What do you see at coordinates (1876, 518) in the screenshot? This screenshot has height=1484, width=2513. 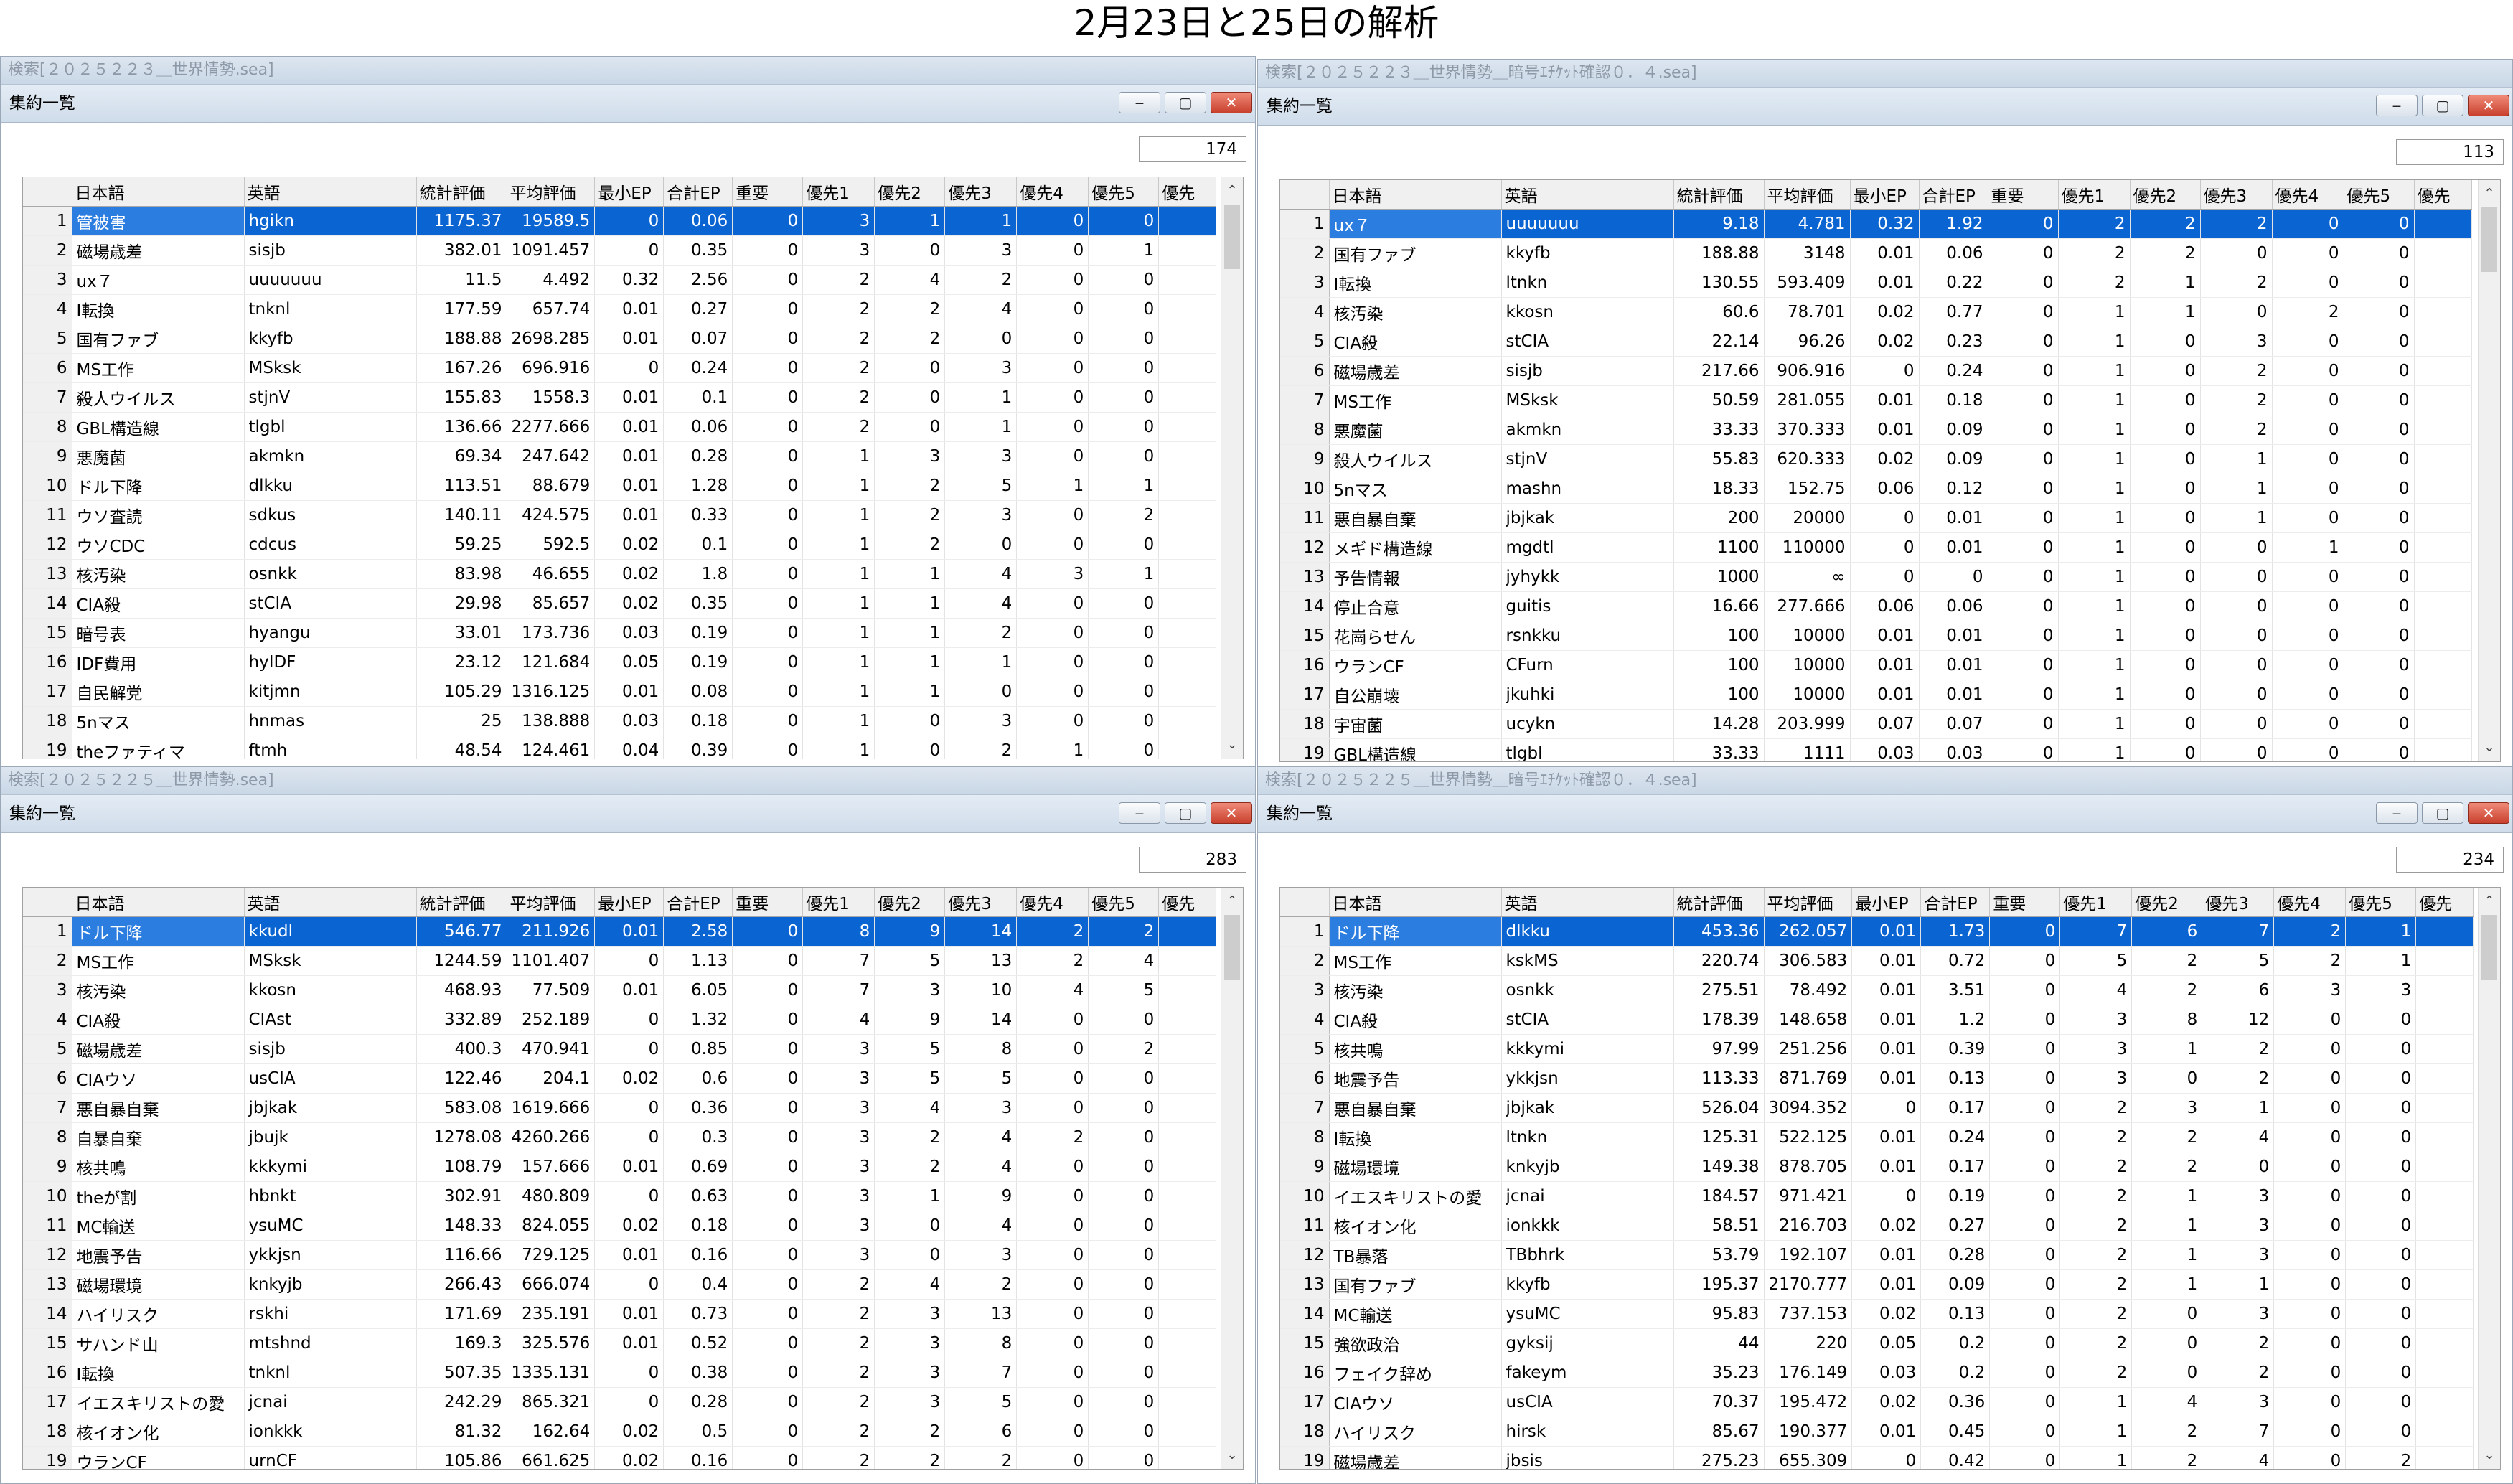 I see `table-row: 11 悪自暴自棄 jbjkak 200 20000 0 0.01 0 1 0 1 0 0` at bounding box center [1876, 518].